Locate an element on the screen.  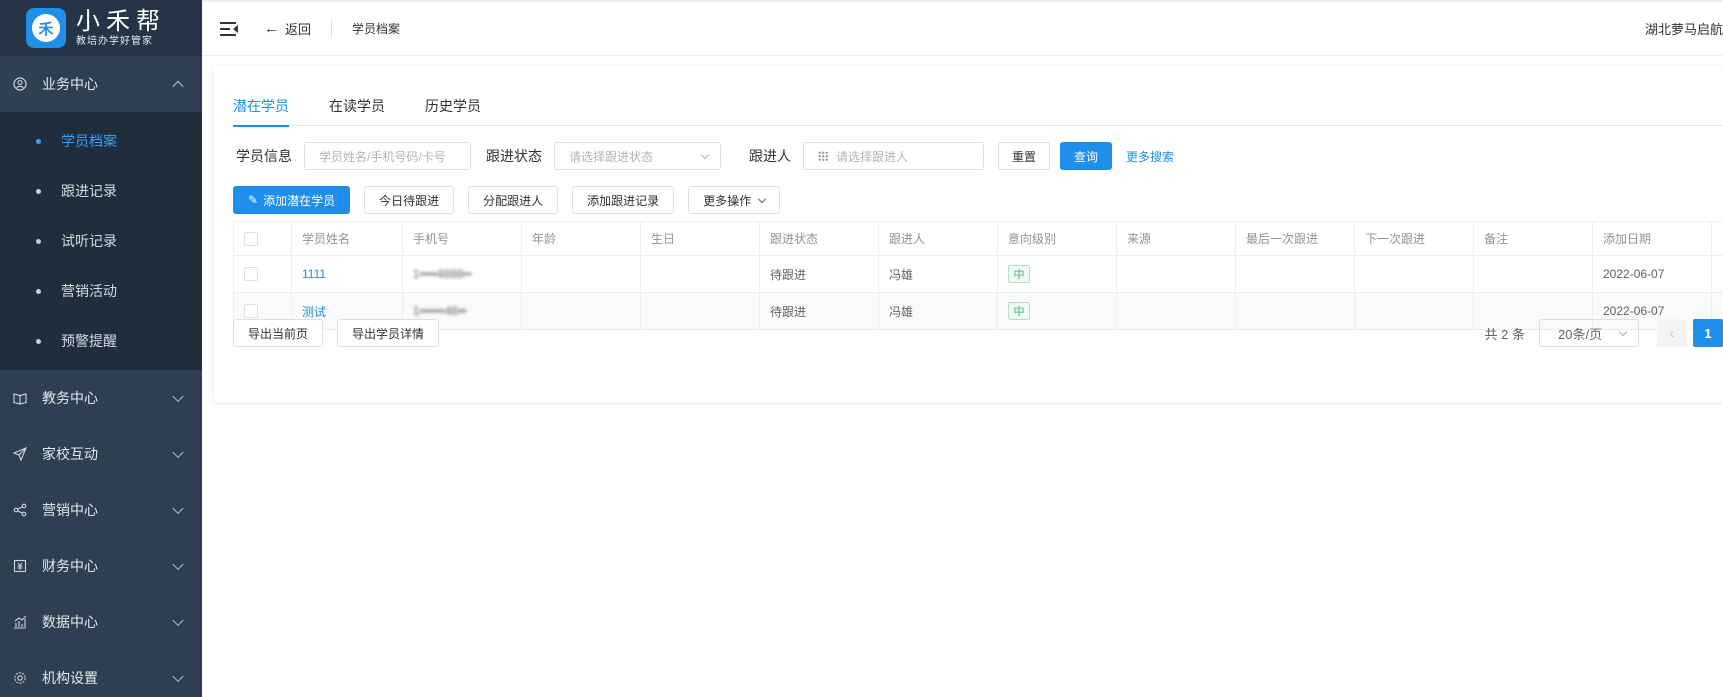
sidebar-item-student-archive: 学员档案 is located at coordinates (101, 141).